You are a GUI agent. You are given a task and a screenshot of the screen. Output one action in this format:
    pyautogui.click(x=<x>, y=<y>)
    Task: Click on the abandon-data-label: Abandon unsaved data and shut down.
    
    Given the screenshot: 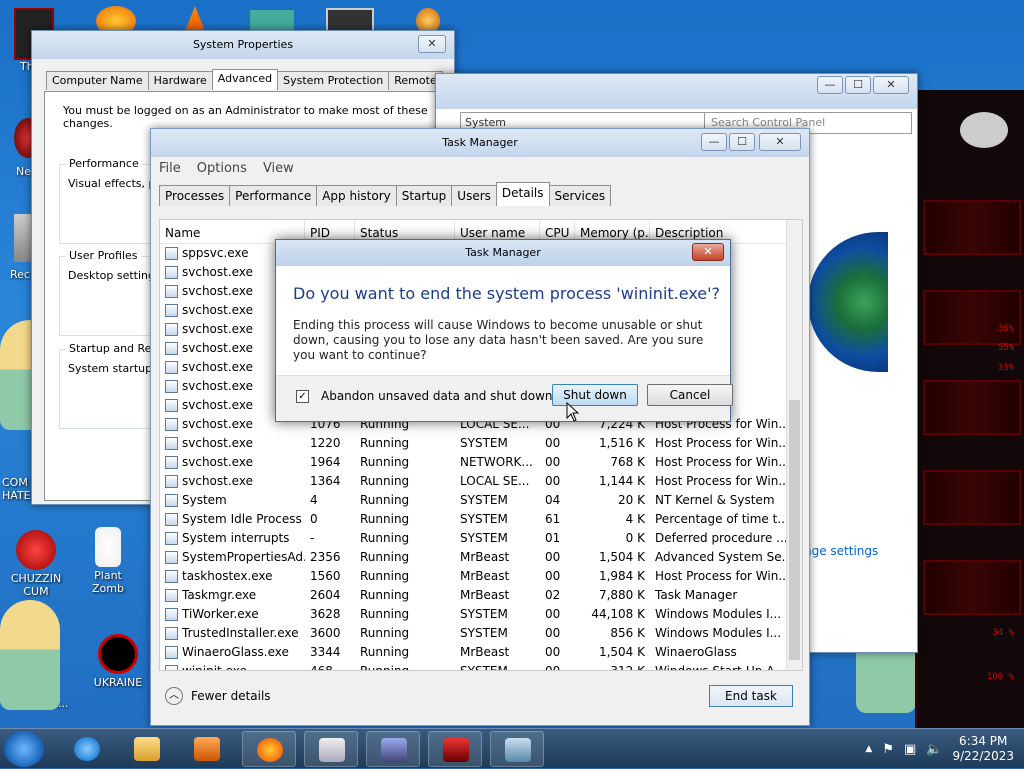 What is the action you would take?
    pyautogui.click(x=438, y=396)
    